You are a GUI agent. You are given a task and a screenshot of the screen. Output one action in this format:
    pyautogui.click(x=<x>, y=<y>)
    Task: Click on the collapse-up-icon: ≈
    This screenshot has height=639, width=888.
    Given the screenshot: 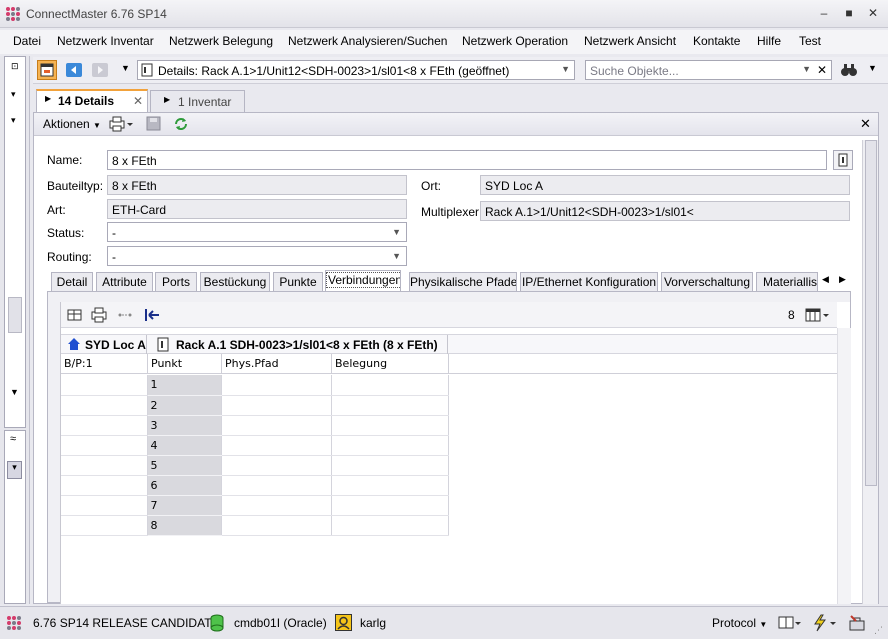 What is the action you would take?
    pyautogui.click(x=13, y=439)
    